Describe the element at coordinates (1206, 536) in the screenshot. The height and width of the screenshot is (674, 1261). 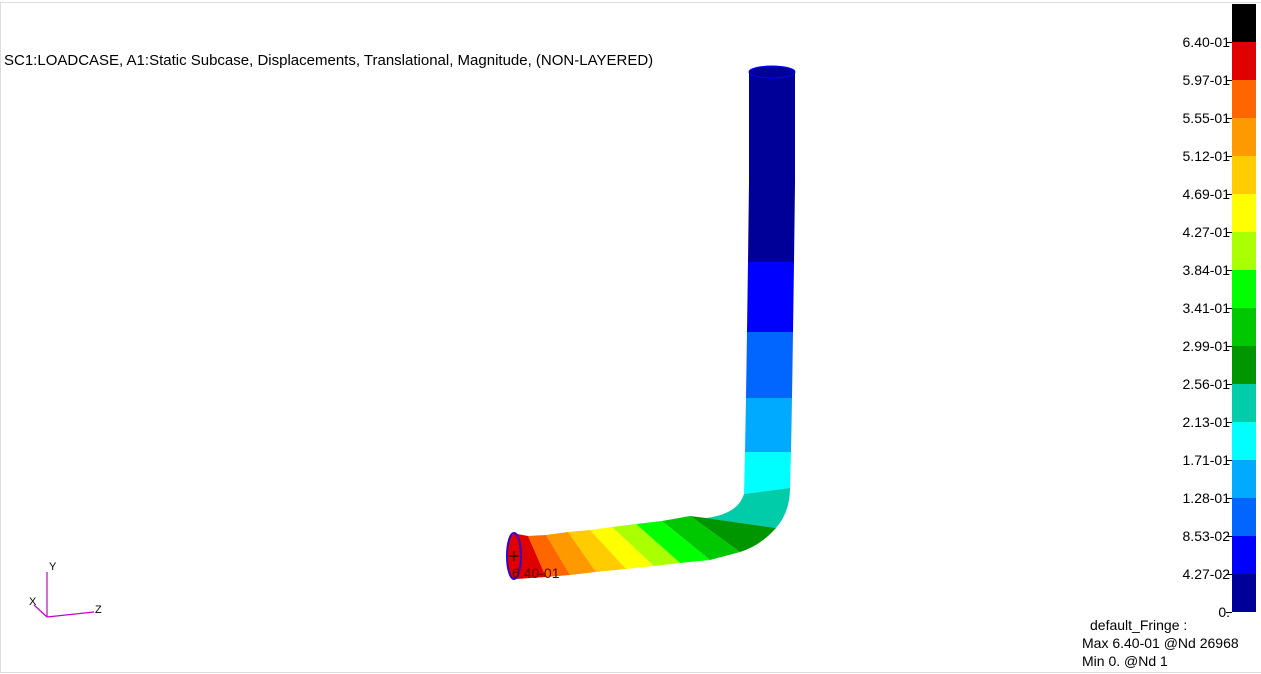
I see `legend-value-label: 8.53-02` at that location.